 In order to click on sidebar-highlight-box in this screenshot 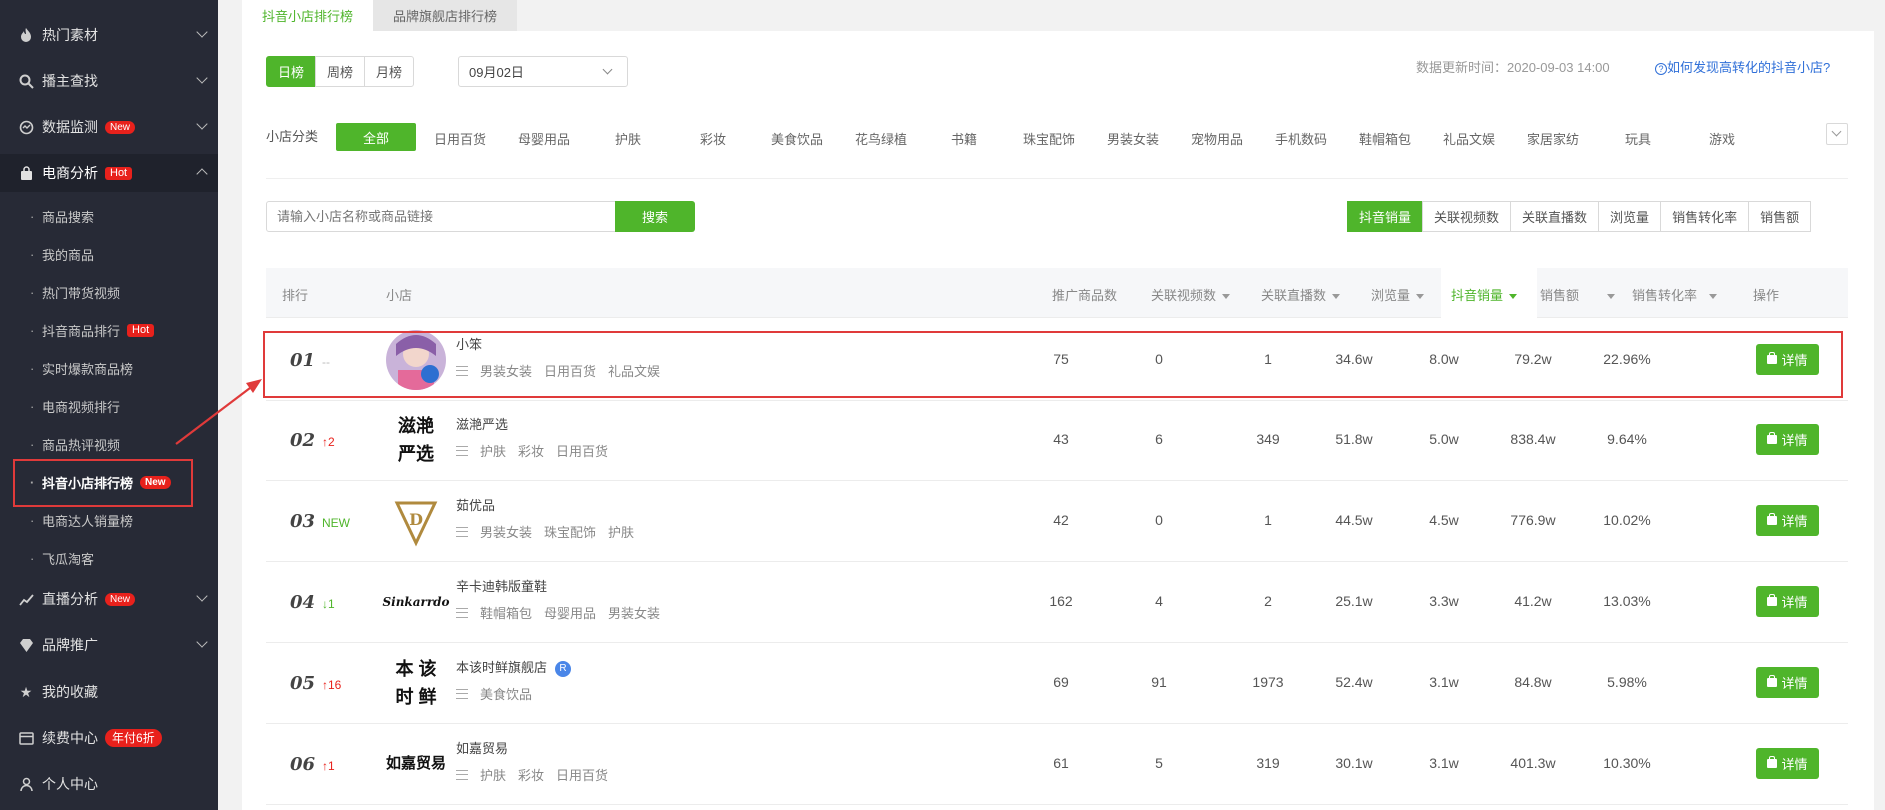, I will do `click(103, 483)`.